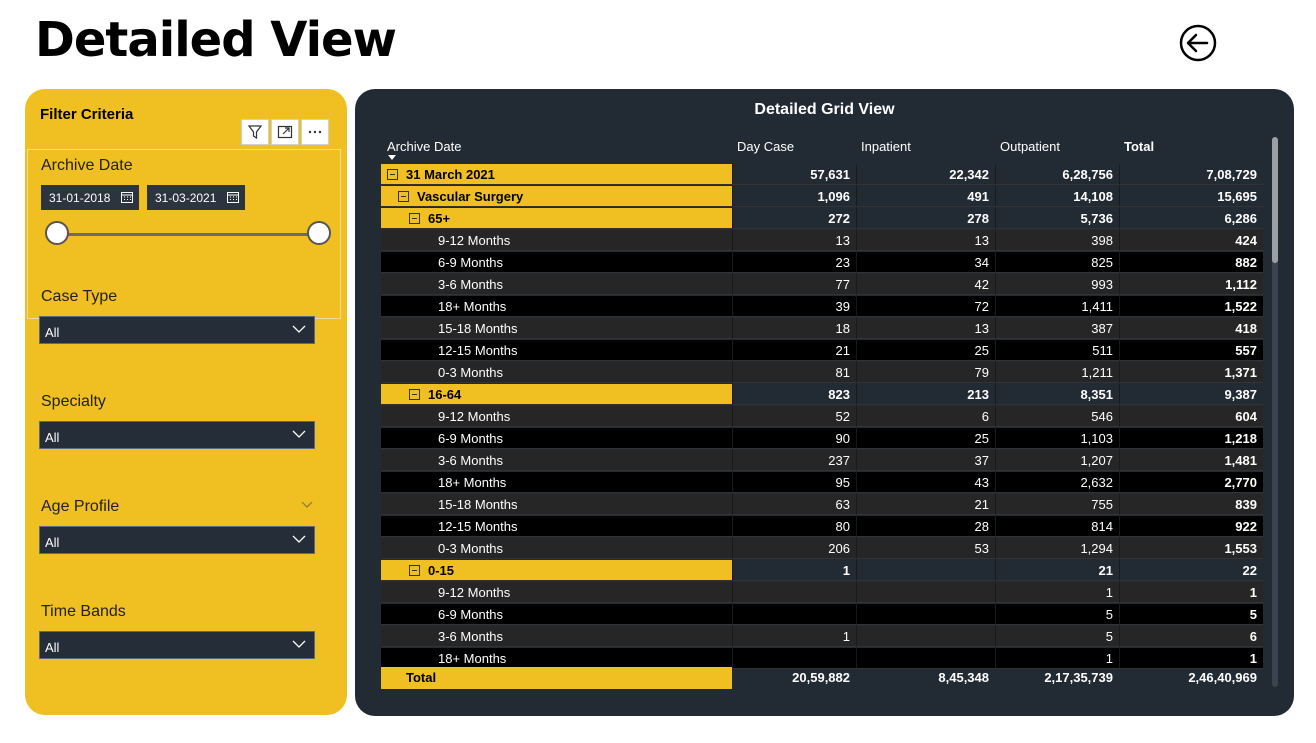 The height and width of the screenshot is (743, 1316). I want to click on specialty-value: All, so click(52, 437).